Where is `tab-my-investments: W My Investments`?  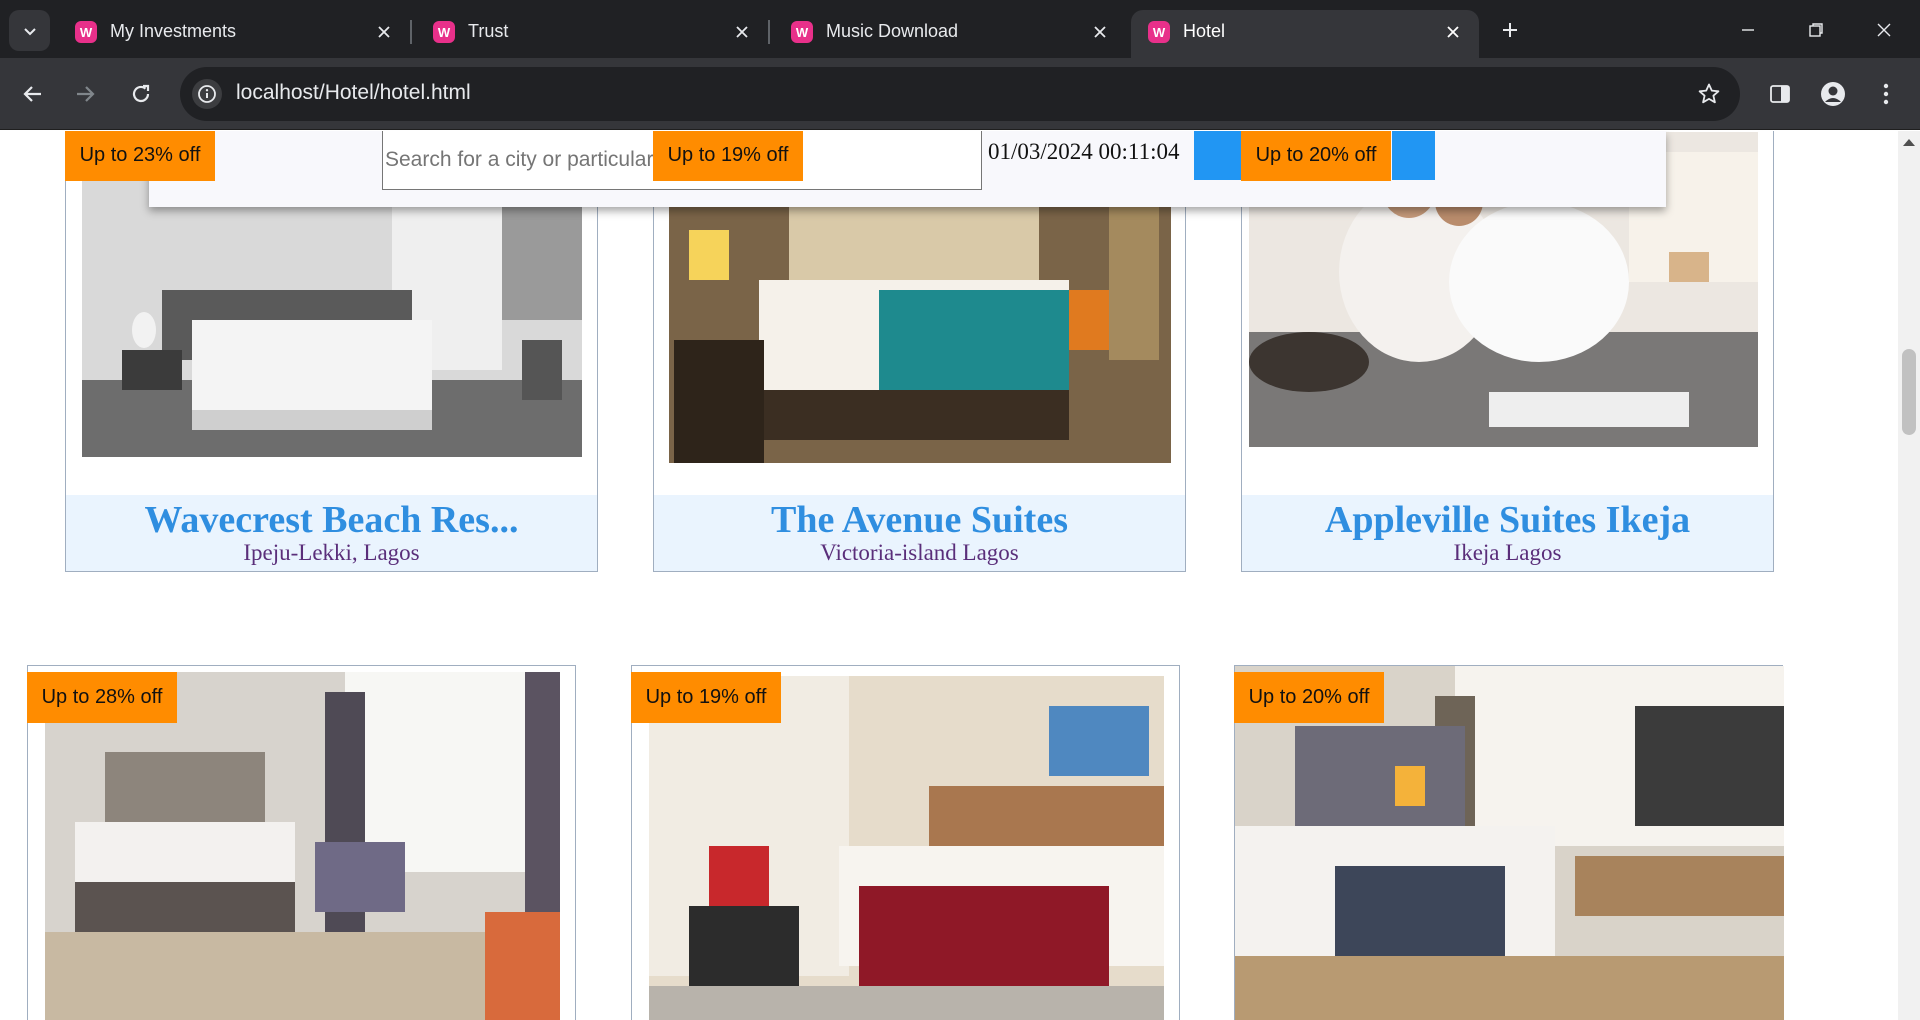
tab-my-investments: W My Investments is located at coordinates (234, 34).